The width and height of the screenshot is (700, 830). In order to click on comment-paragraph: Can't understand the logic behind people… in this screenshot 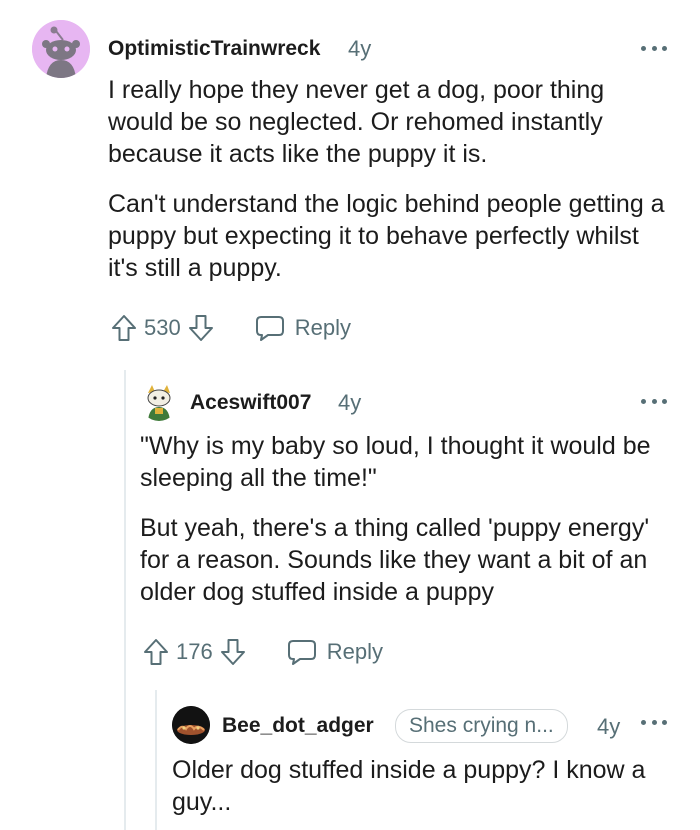, I will do `click(386, 236)`.